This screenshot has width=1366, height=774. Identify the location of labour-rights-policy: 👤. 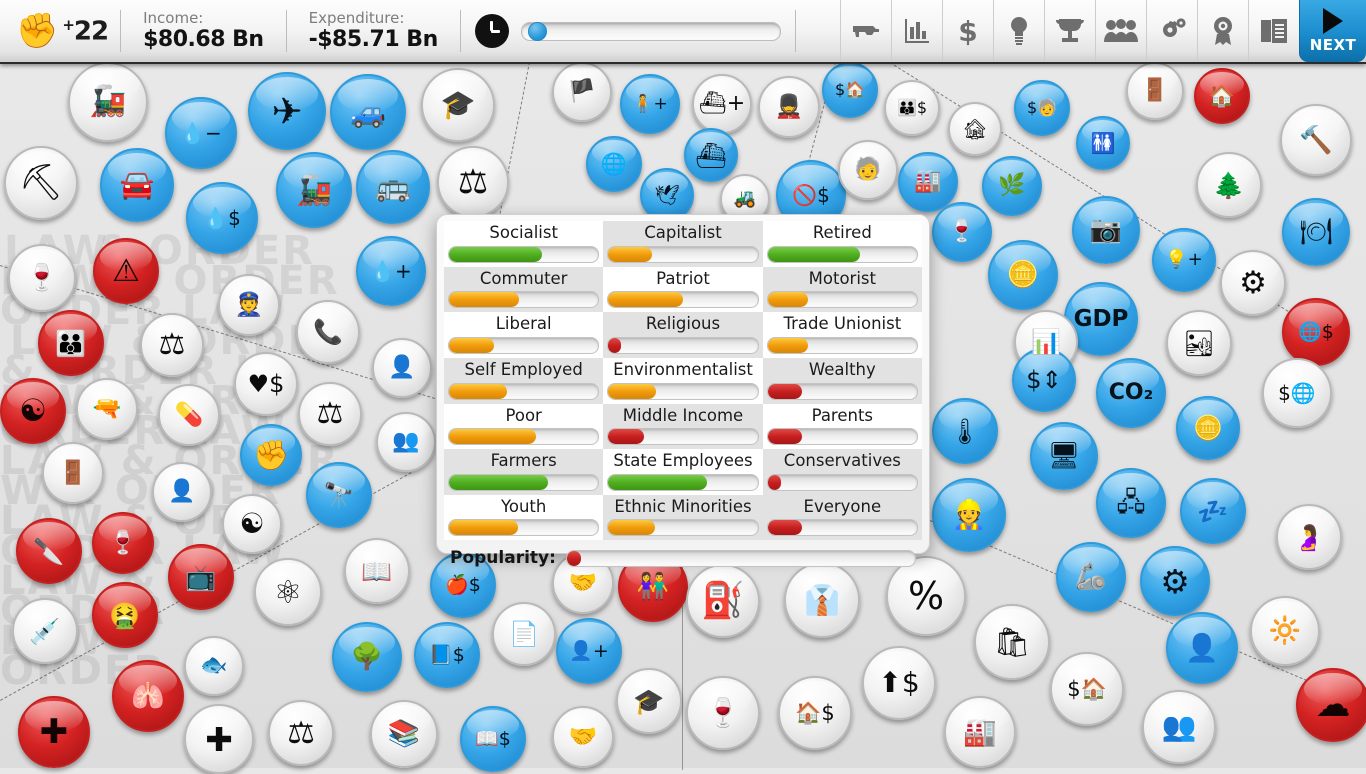
(1202, 648).